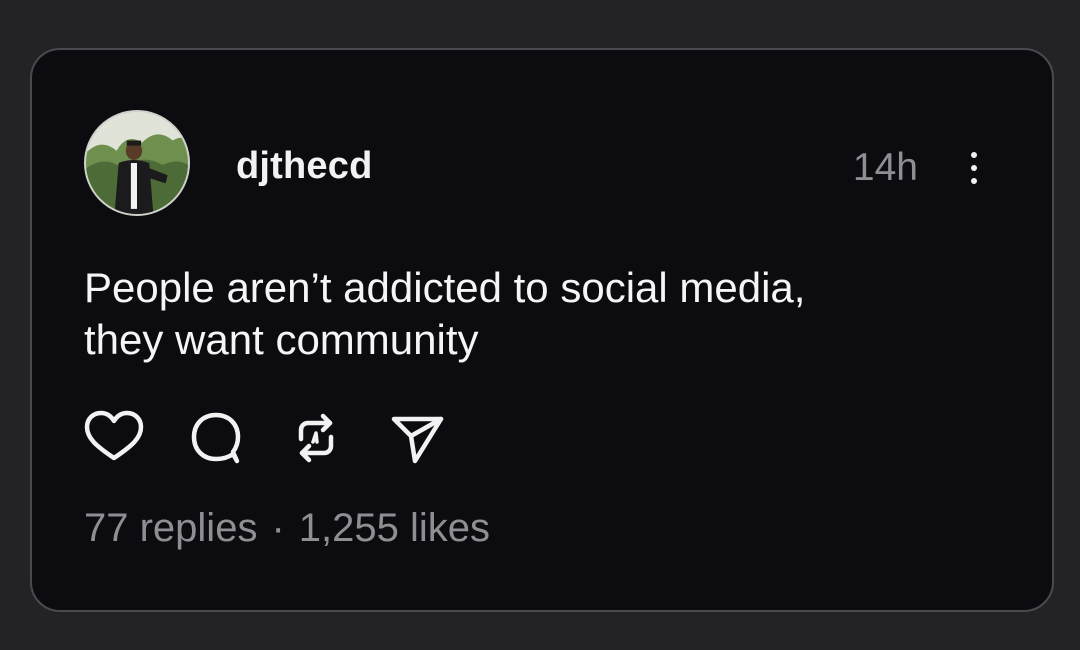 This screenshot has height=650, width=1080. I want to click on send-icon, so click(417, 440).